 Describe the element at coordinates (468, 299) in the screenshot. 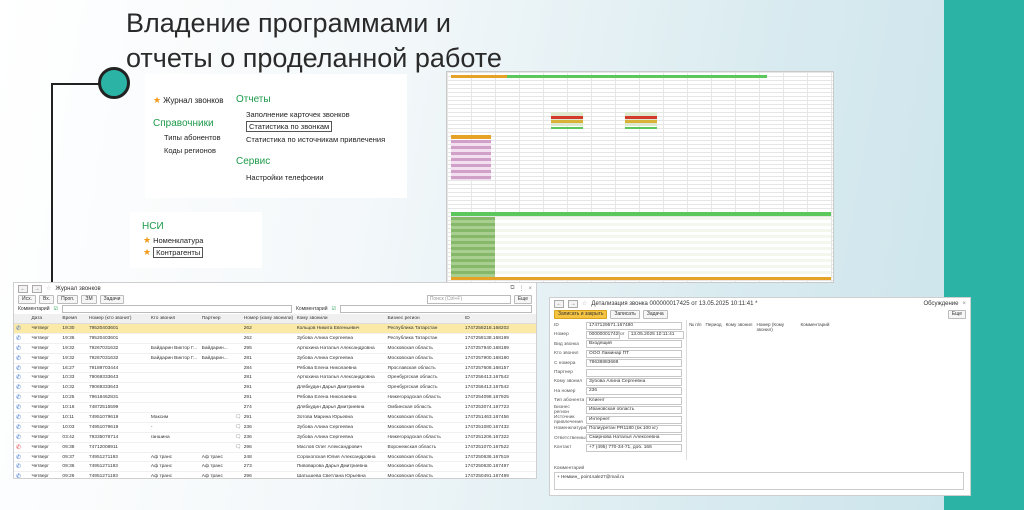

I see `search-input: Поиск (Ctrl+F)` at that location.